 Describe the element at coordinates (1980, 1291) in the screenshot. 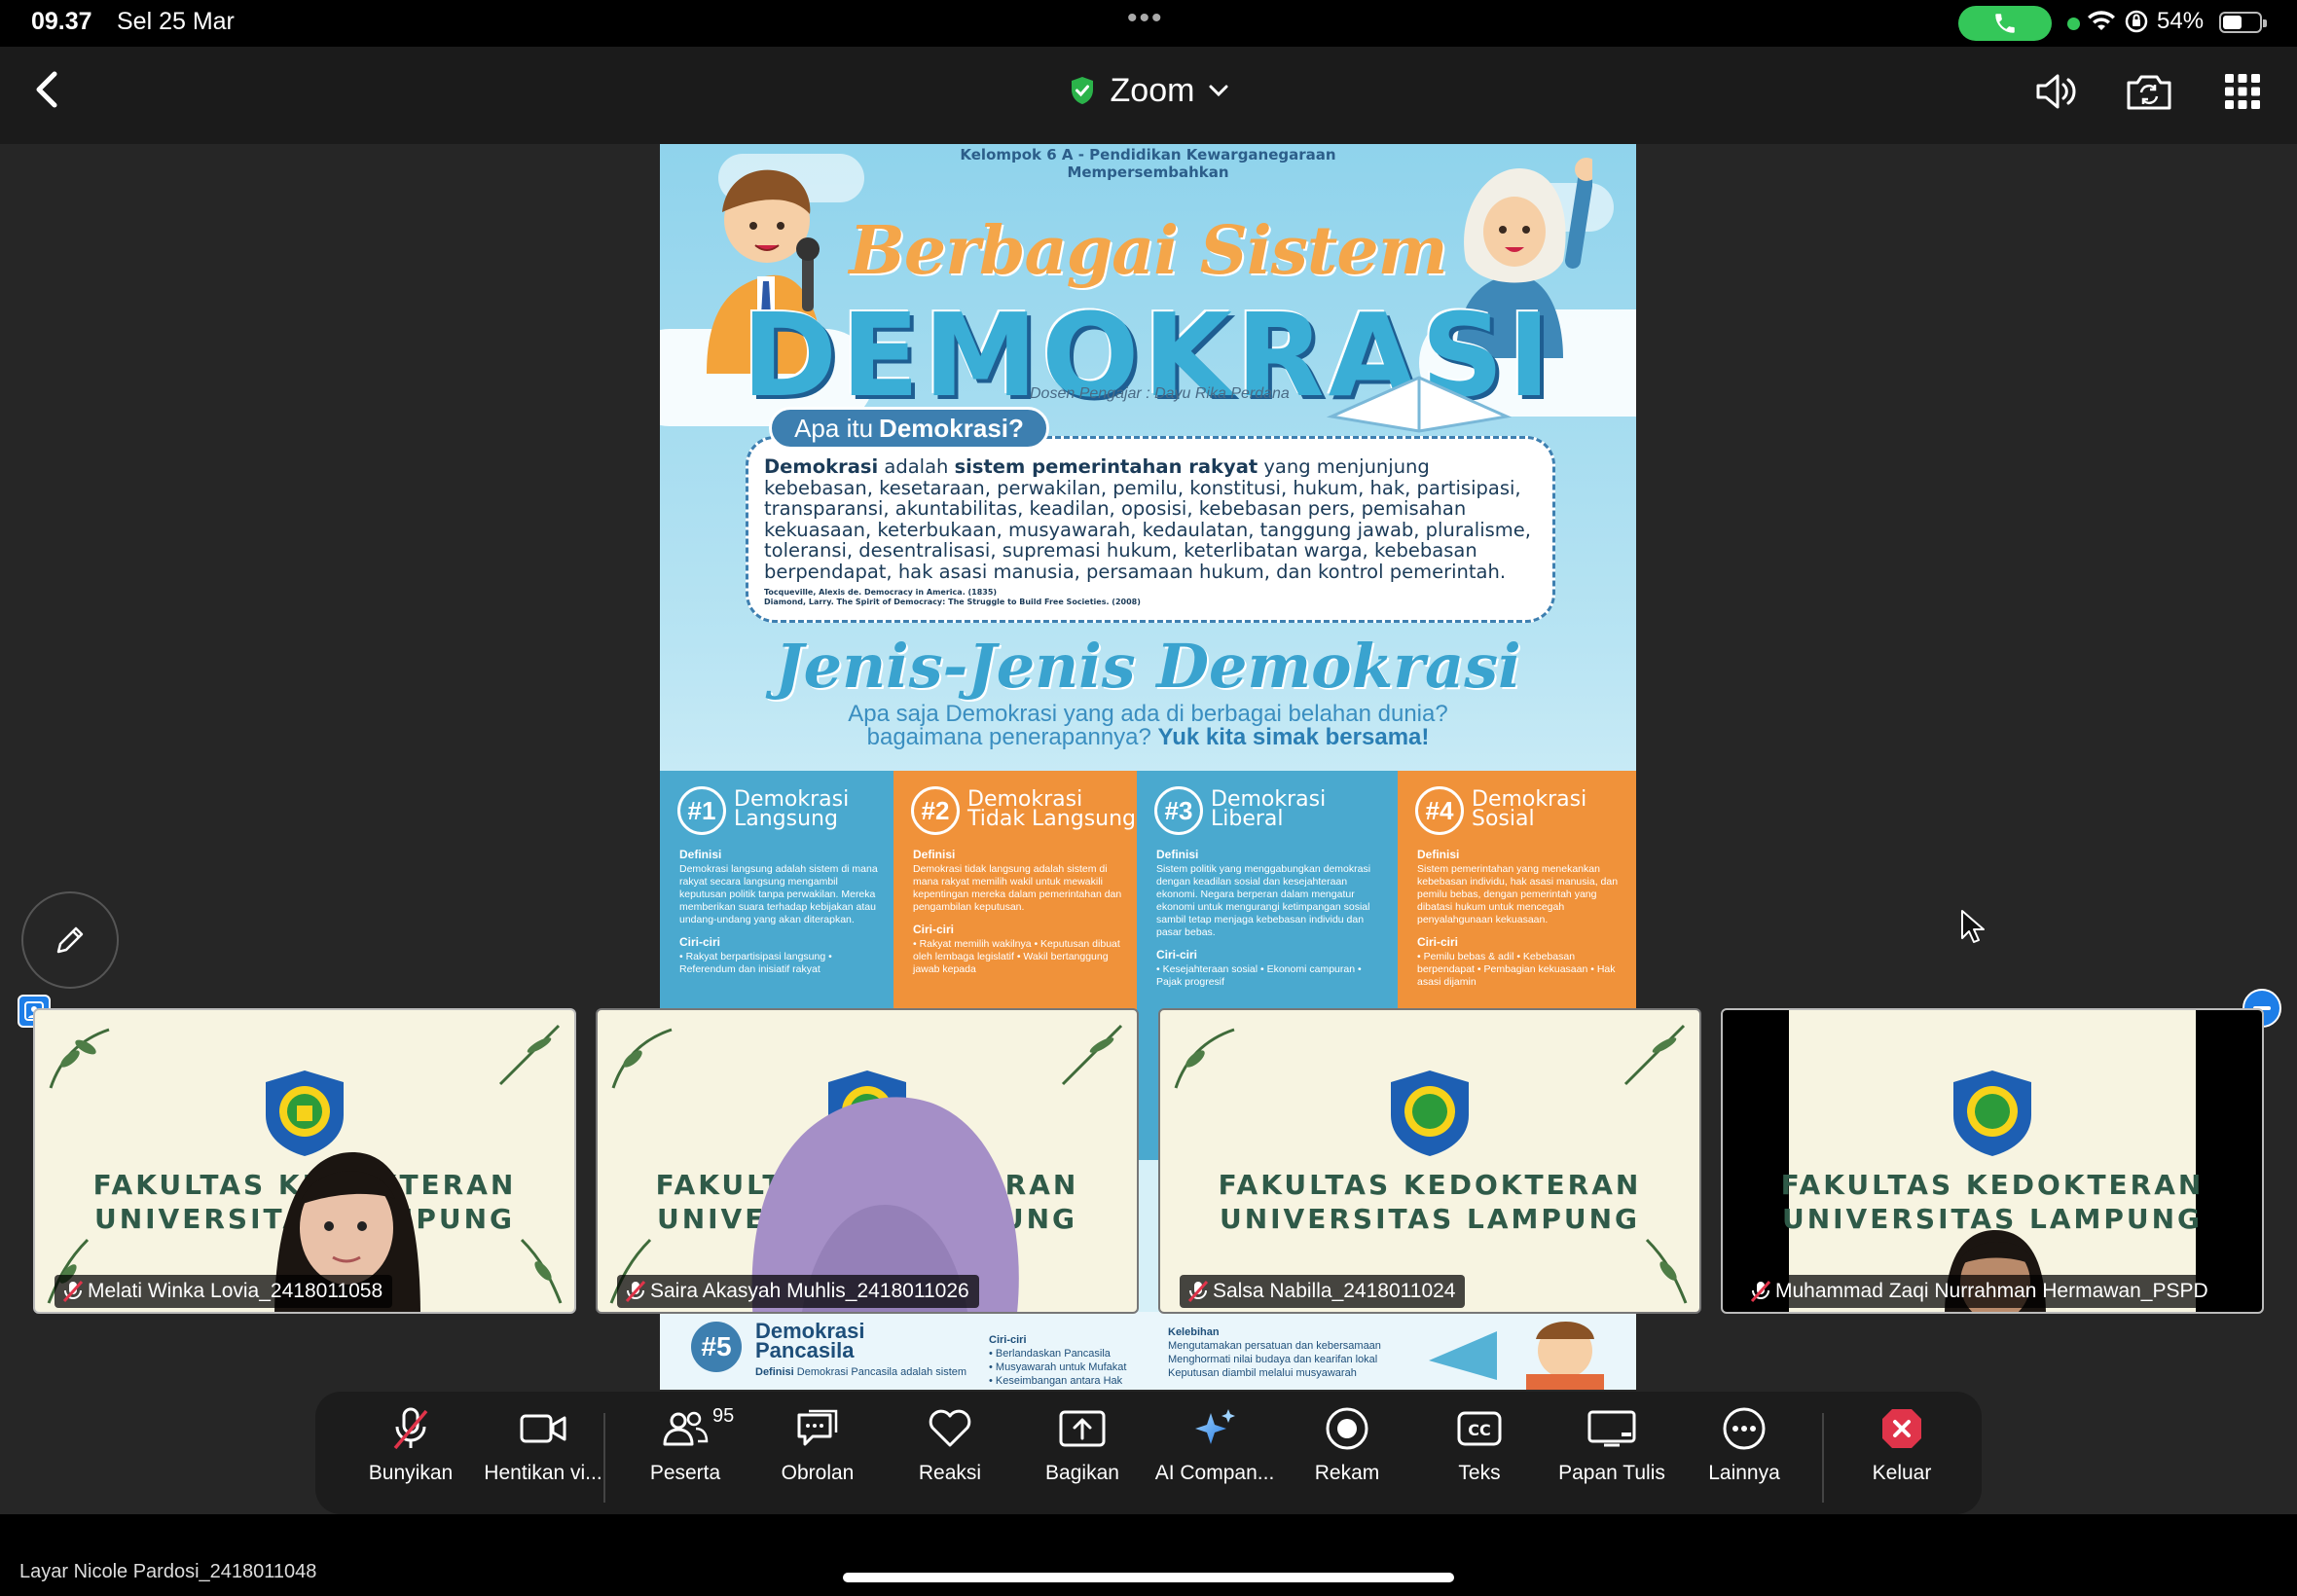

I see `participant-name-label: Muhammad Zaqi Nurrahman Hermawan_PSPD` at that location.